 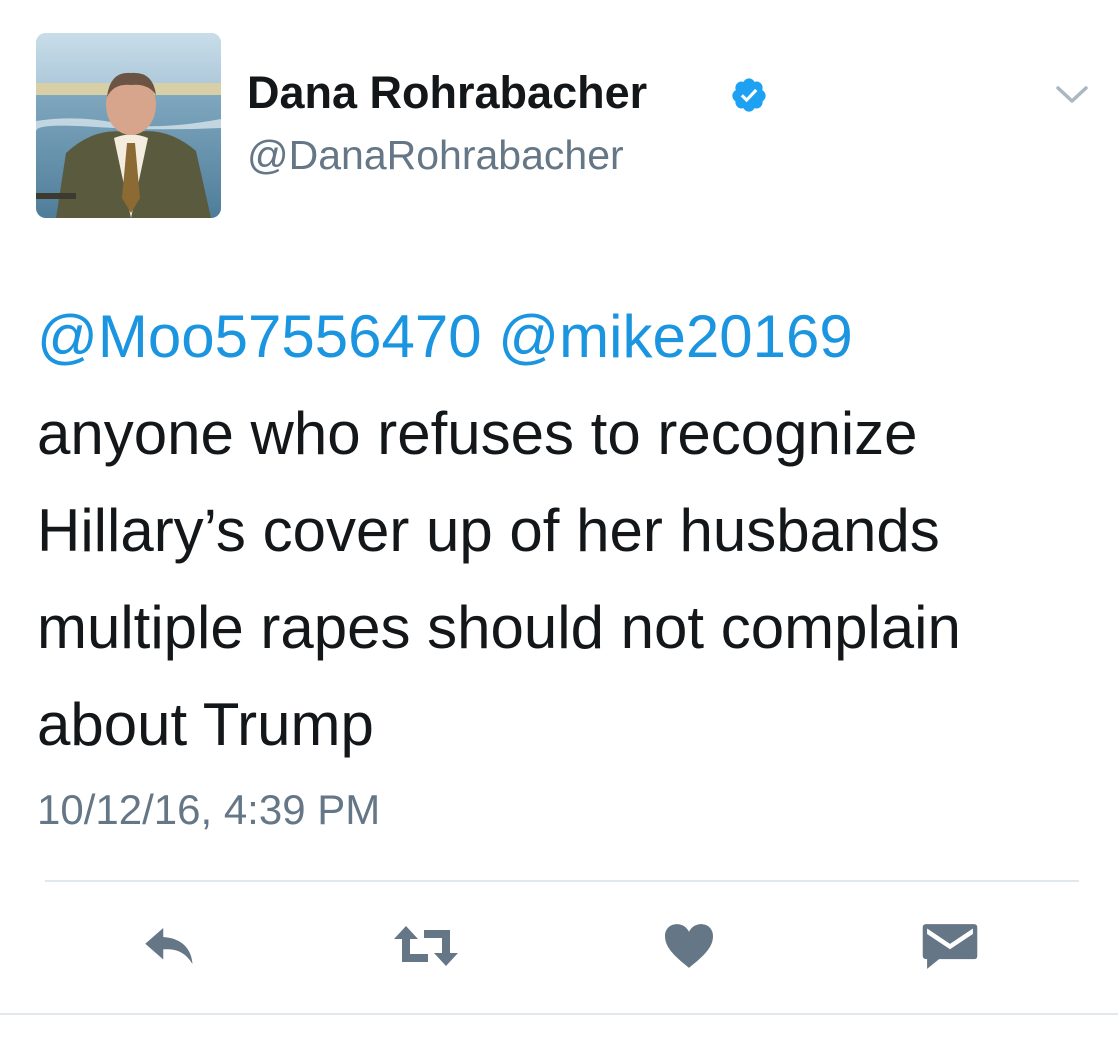 I want to click on timestamp: 10/12/16, 4:39 PM, so click(x=208, y=810).